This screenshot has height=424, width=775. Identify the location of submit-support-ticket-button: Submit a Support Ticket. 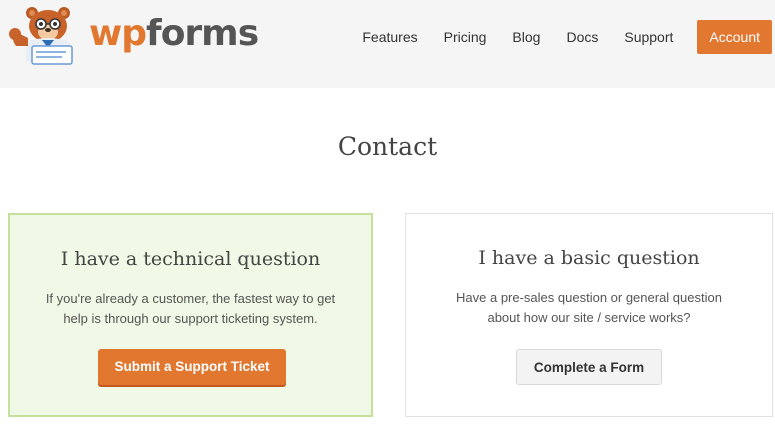
(192, 367).